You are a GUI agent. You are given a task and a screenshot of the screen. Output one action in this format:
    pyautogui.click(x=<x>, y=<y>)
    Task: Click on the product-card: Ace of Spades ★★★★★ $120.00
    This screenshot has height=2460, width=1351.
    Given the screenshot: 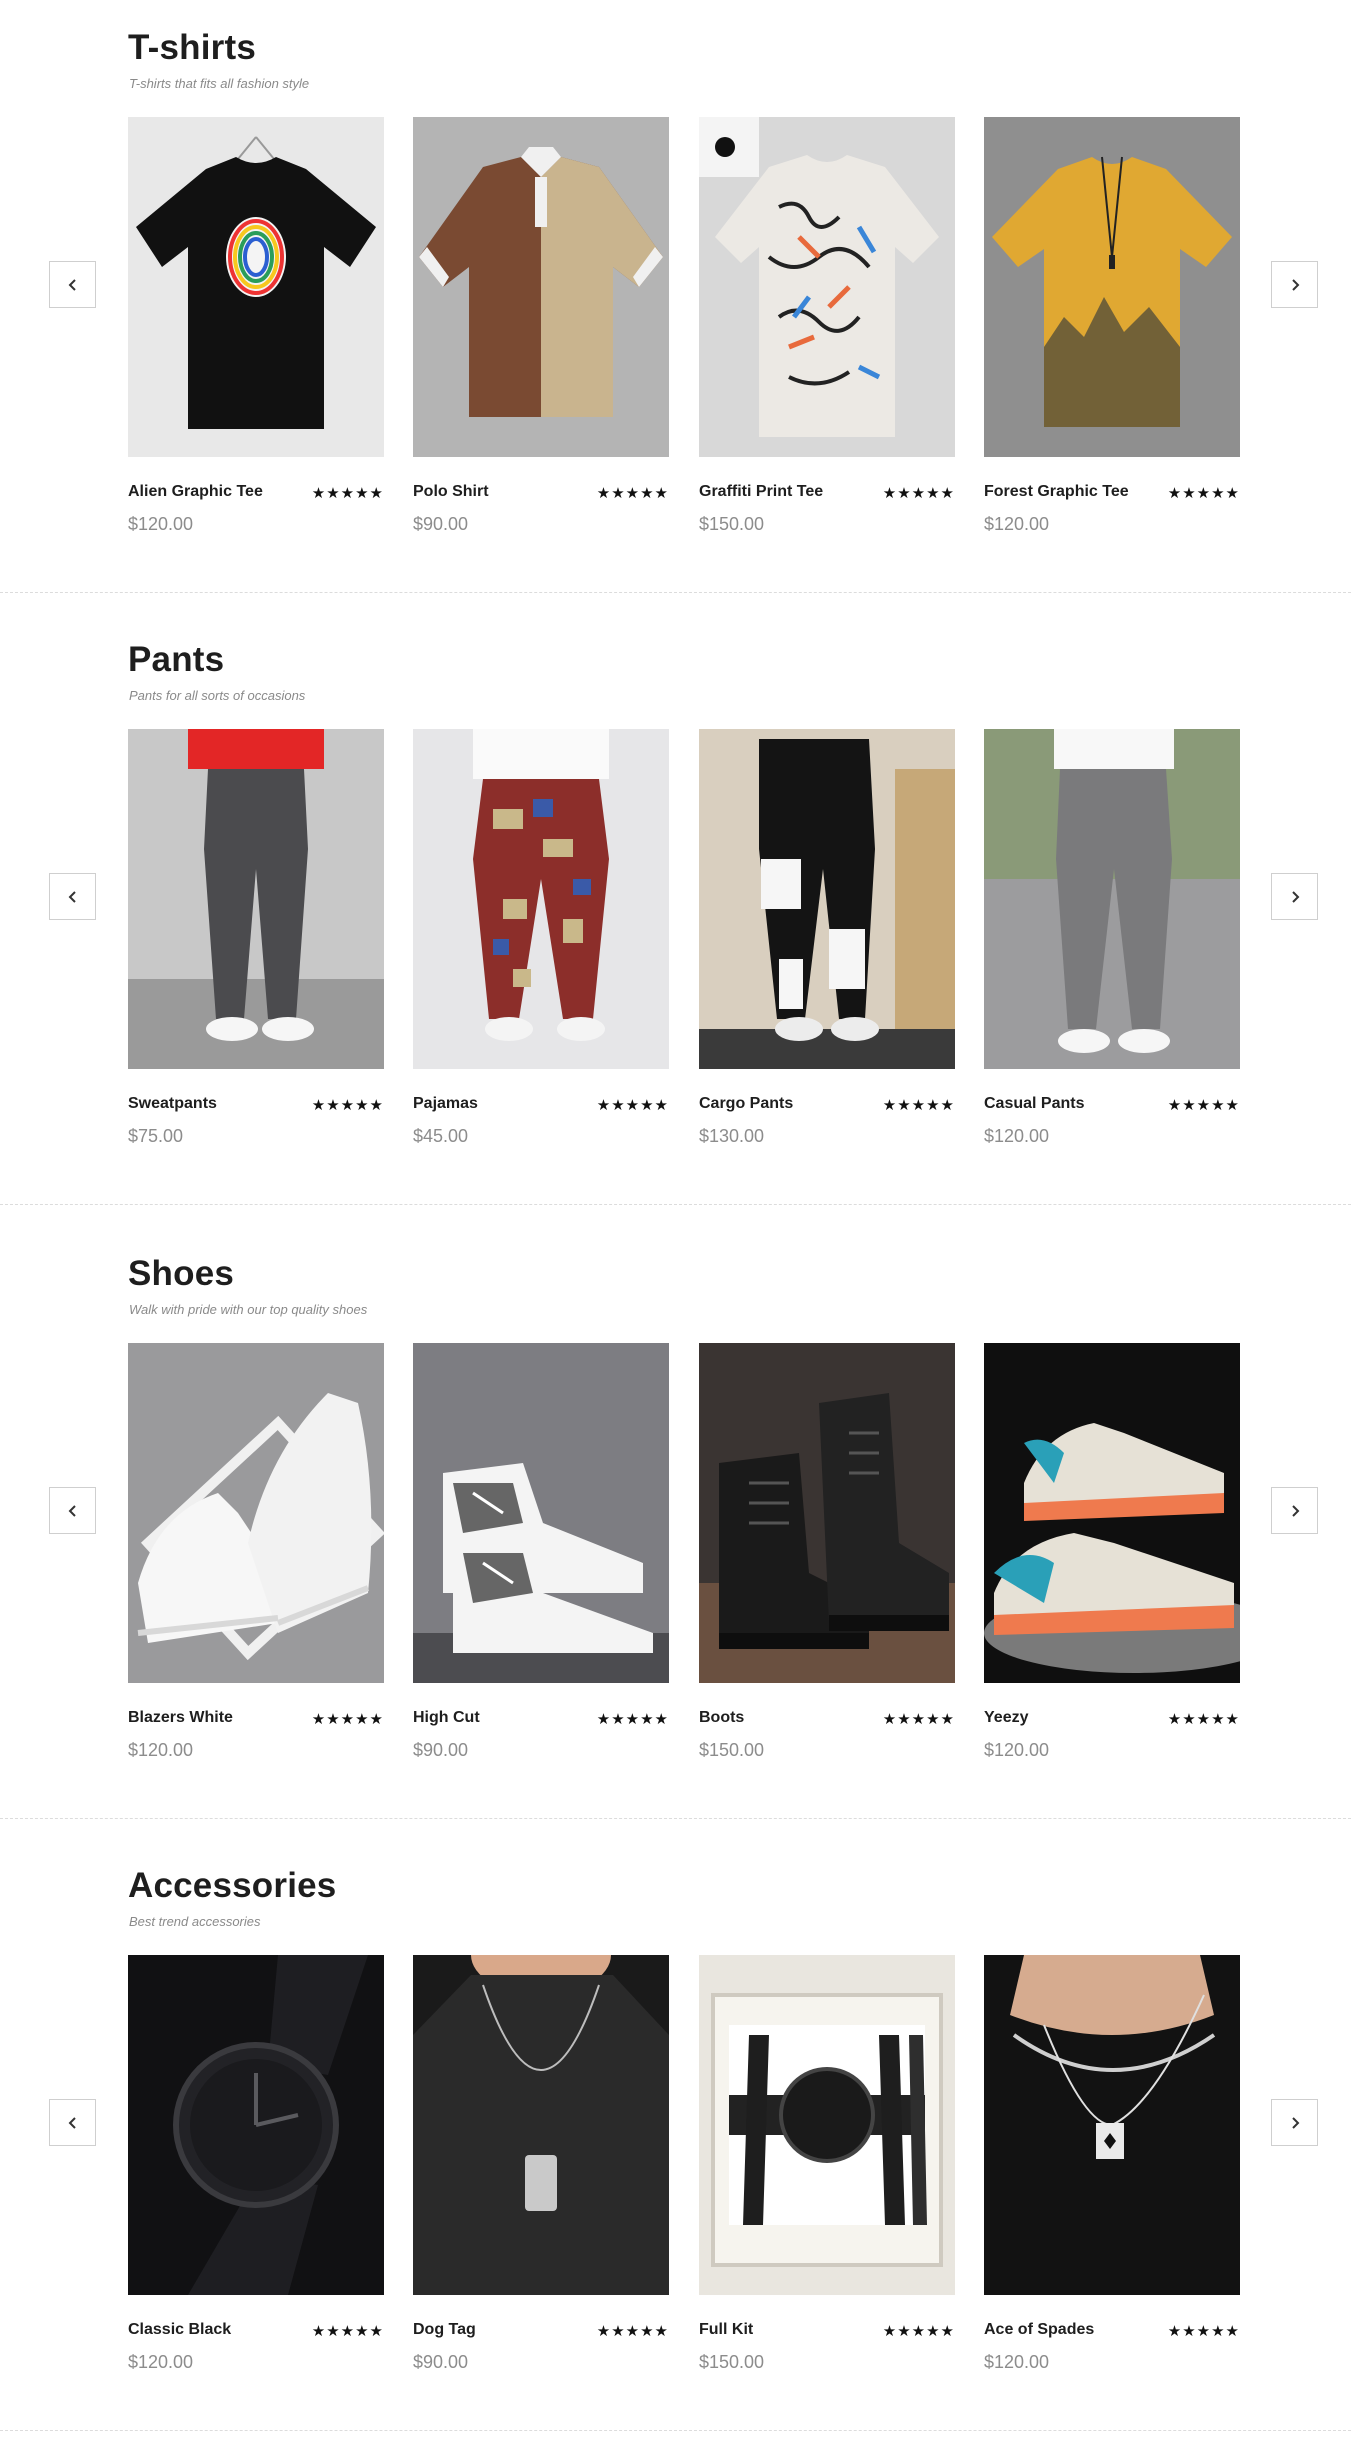 What is the action you would take?
    pyautogui.click(x=1112, y=2175)
    